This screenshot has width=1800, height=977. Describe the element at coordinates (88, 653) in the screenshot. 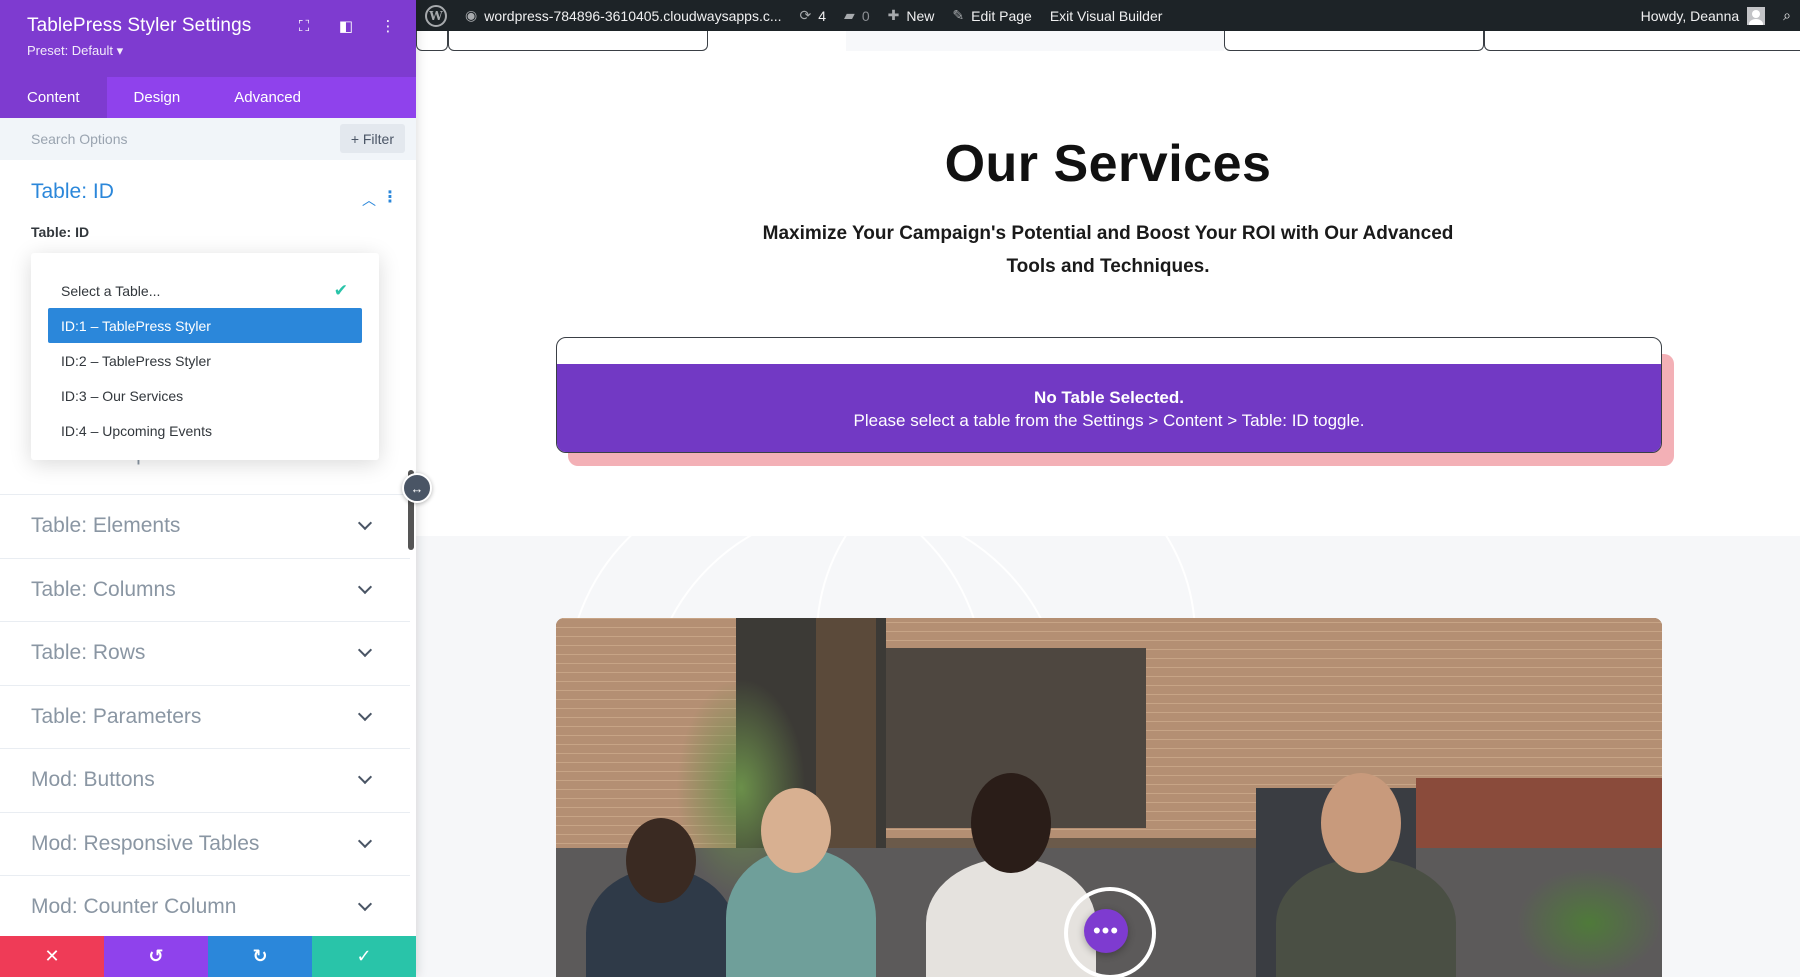

I see `section-label: Table: Rows` at that location.